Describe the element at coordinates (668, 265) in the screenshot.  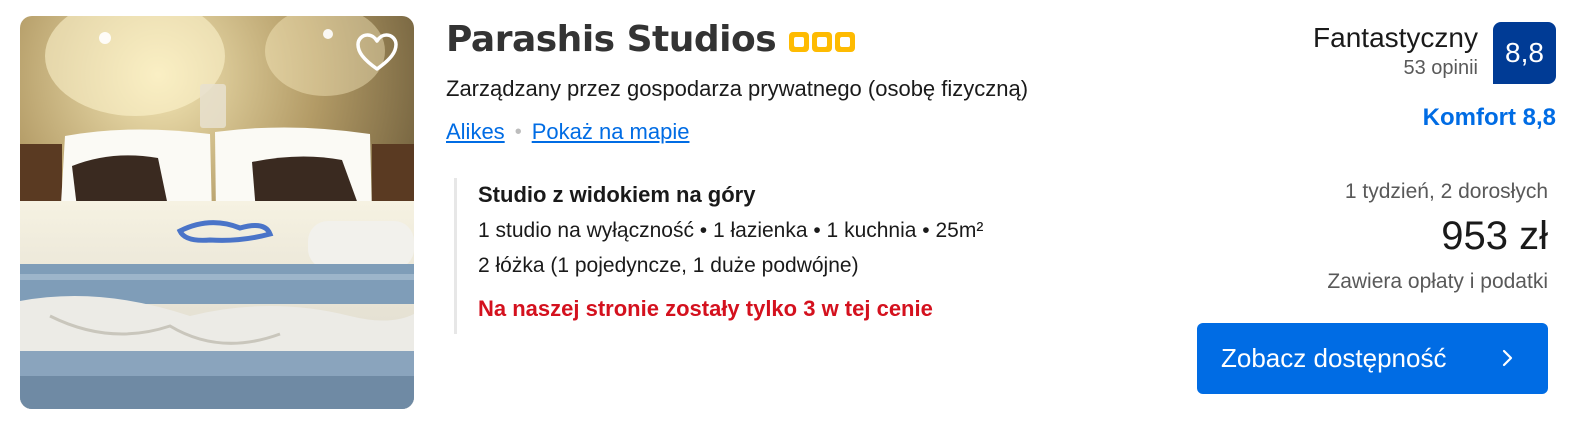
I see `bed-info: 2 łóżka (1 pojedyncze, 1 duże podwójne)` at that location.